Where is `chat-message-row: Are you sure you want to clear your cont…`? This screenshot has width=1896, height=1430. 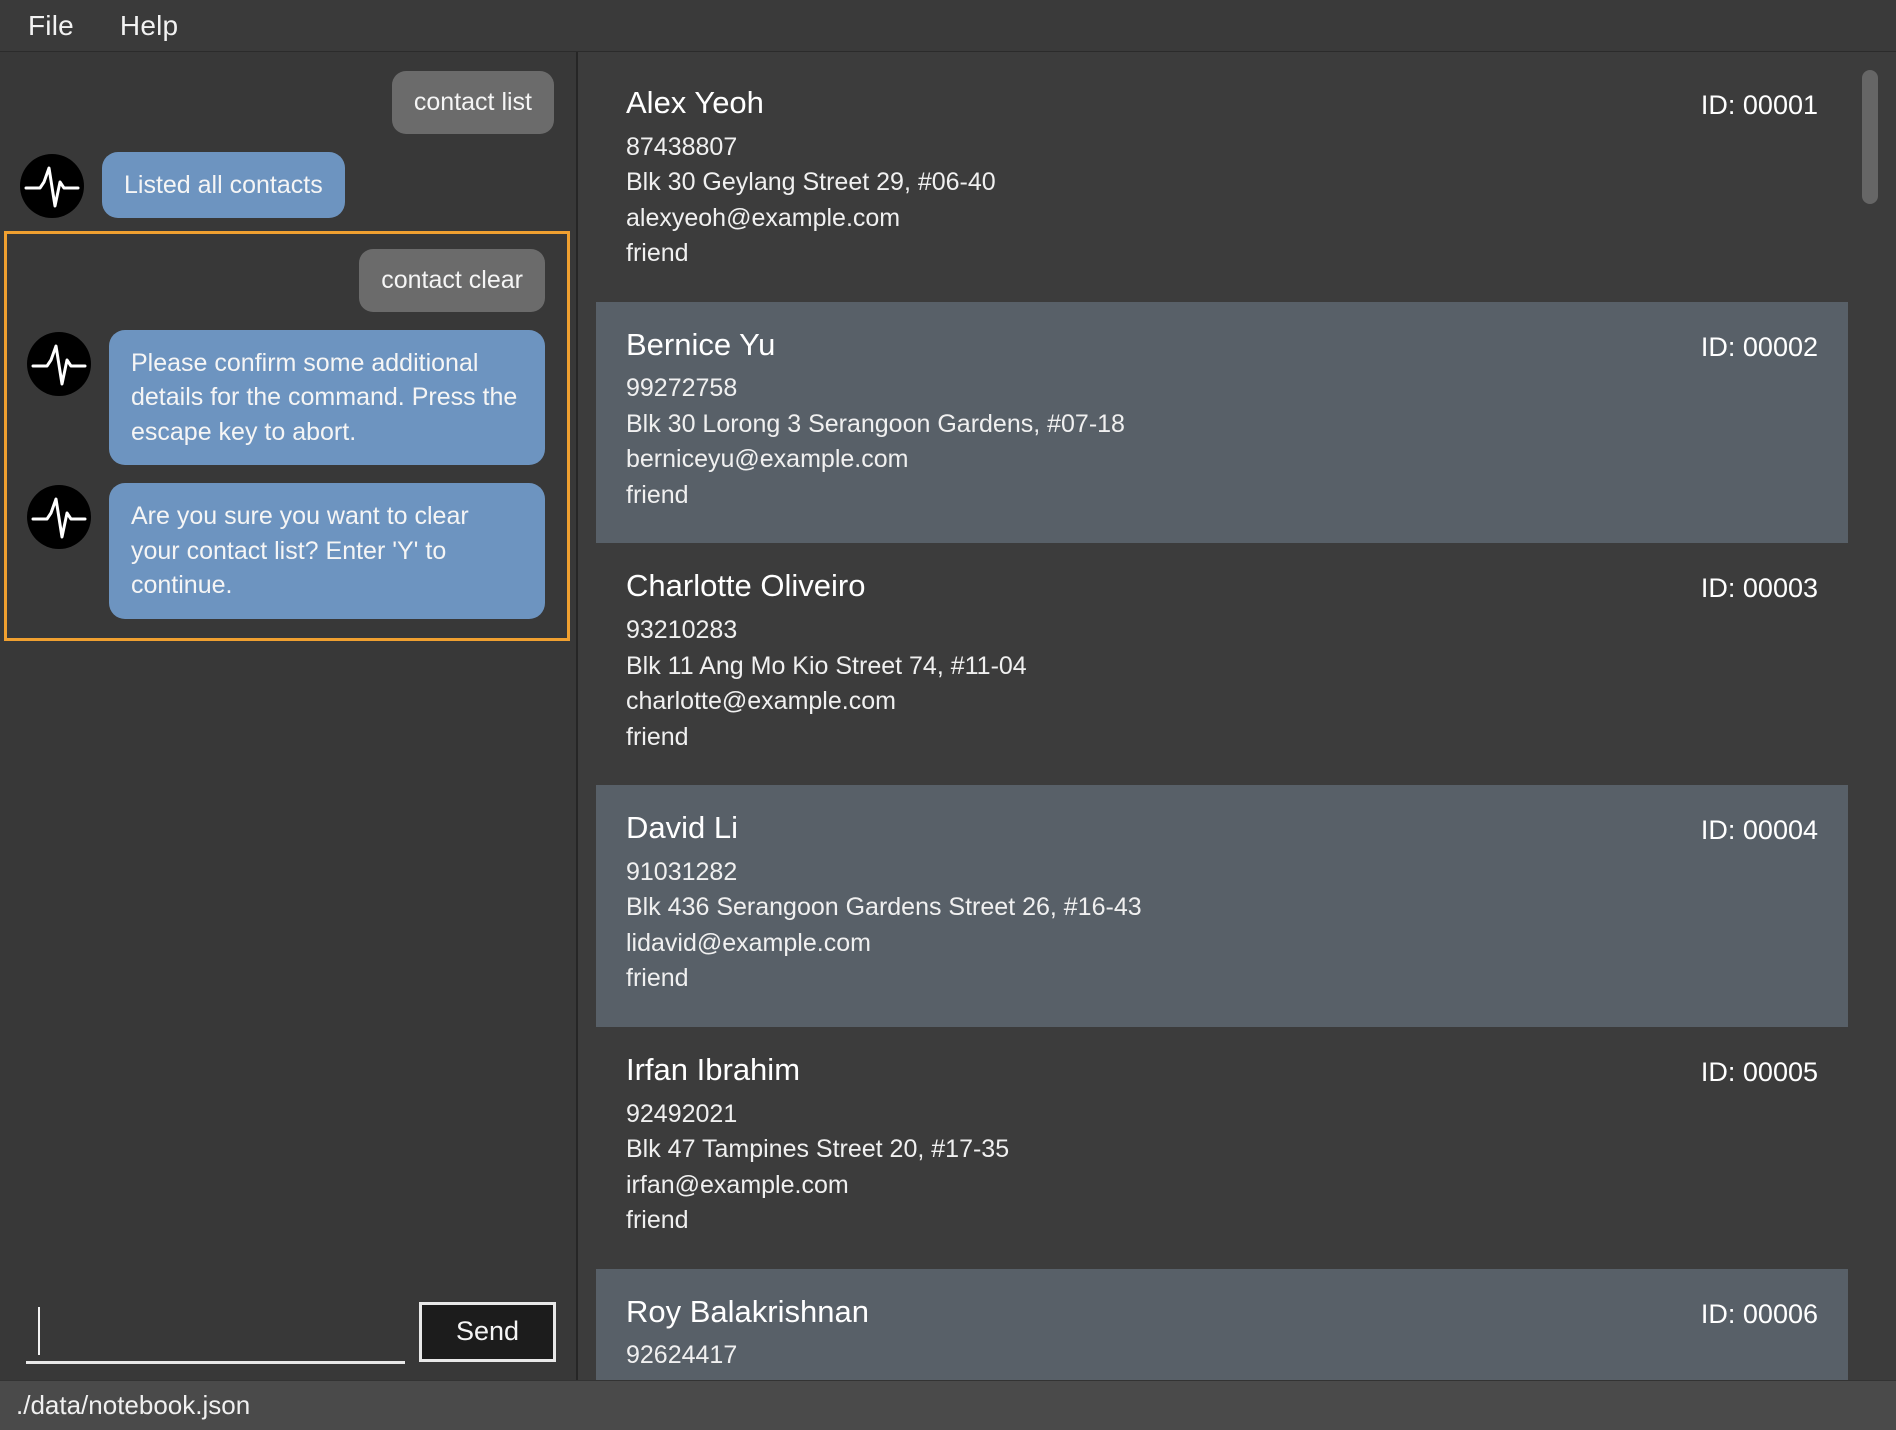 chat-message-row: Are you sure you want to clear your cont… is located at coordinates (287, 551).